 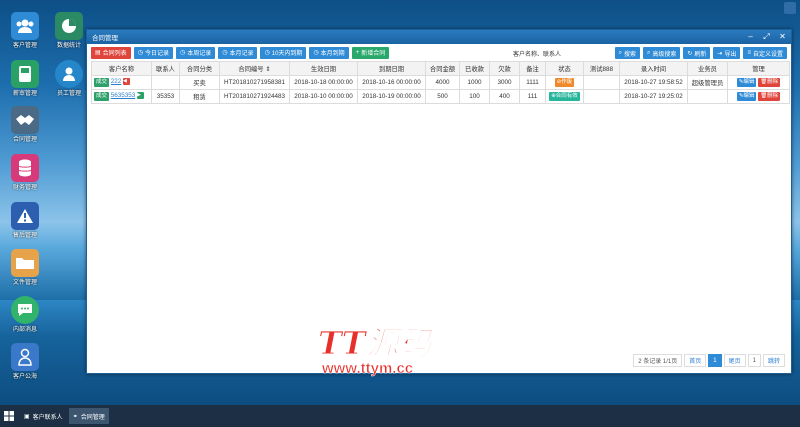 What do you see at coordinates (199, 82) in the screenshot?
I see `category-cell: 买卖` at bounding box center [199, 82].